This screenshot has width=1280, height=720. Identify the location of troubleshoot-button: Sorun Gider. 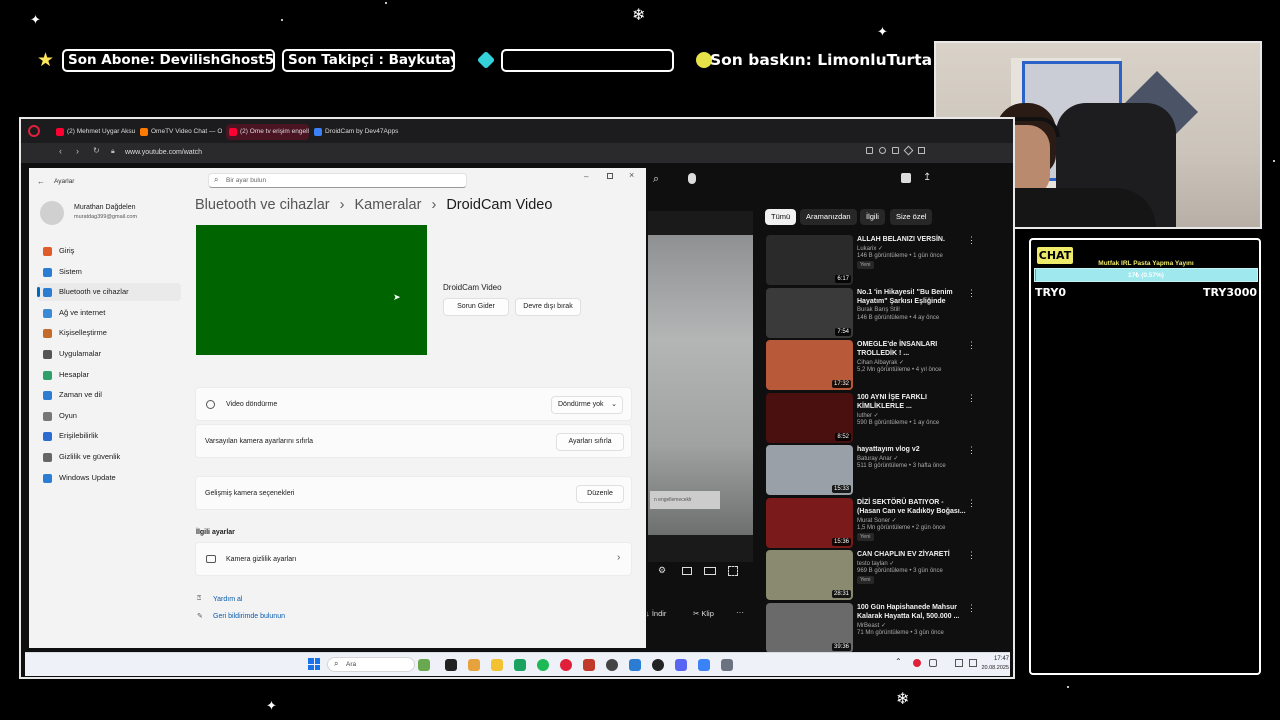
(476, 307).